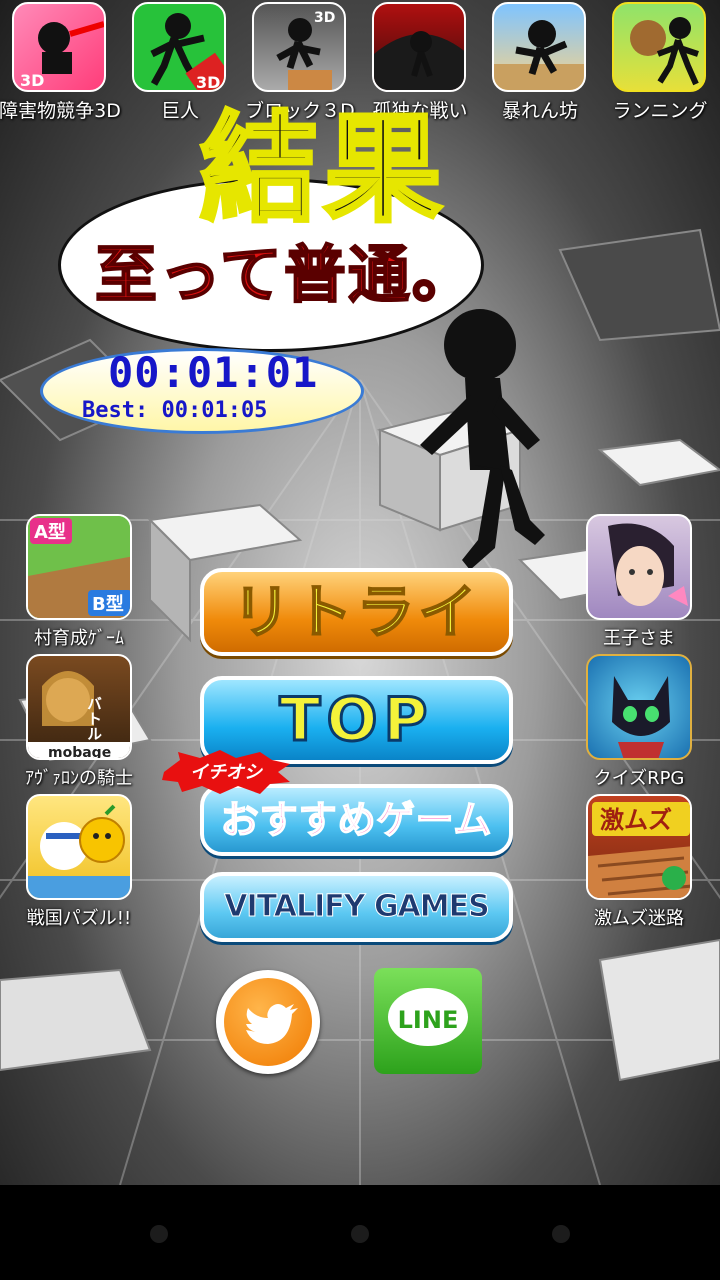 This screenshot has height=1280, width=720. What do you see at coordinates (639, 847) in the screenshot?
I see `hard-maze-icon: 激ムズ` at bounding box center [639, 847].